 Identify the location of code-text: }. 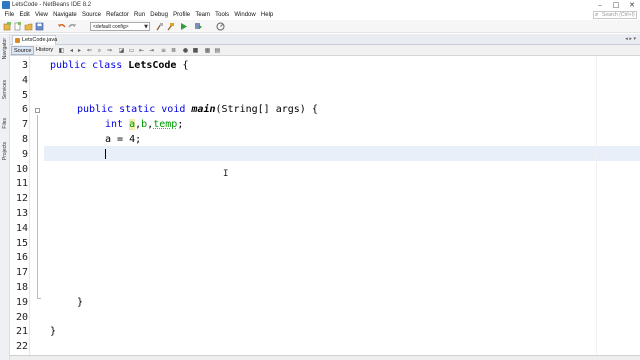
(80, 302).